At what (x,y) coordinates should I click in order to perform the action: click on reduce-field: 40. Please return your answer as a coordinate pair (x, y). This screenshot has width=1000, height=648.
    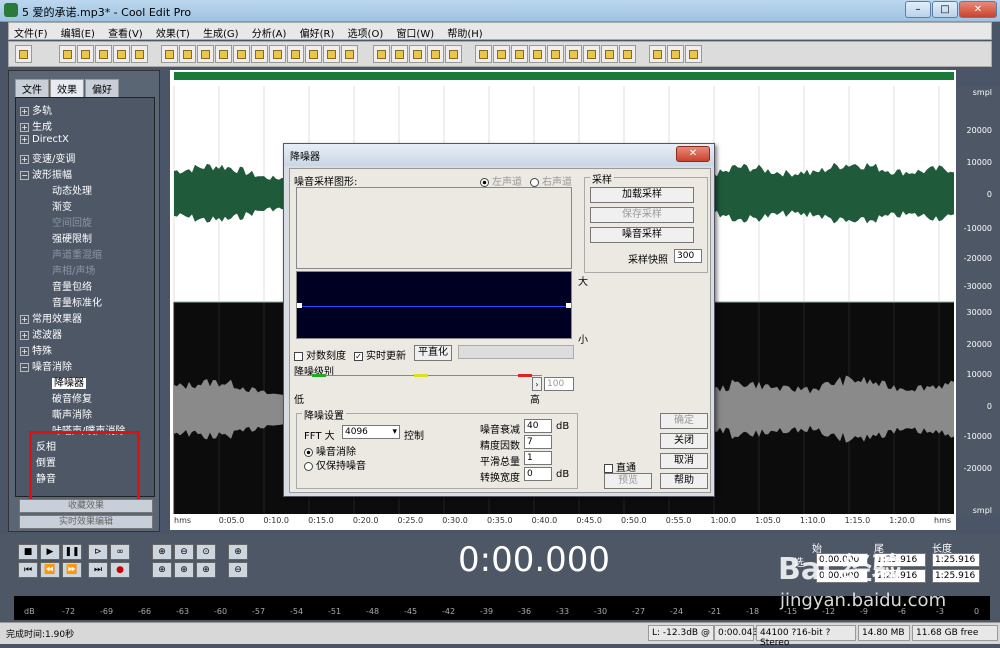
    Looking at the image, I should click on (538, 426).